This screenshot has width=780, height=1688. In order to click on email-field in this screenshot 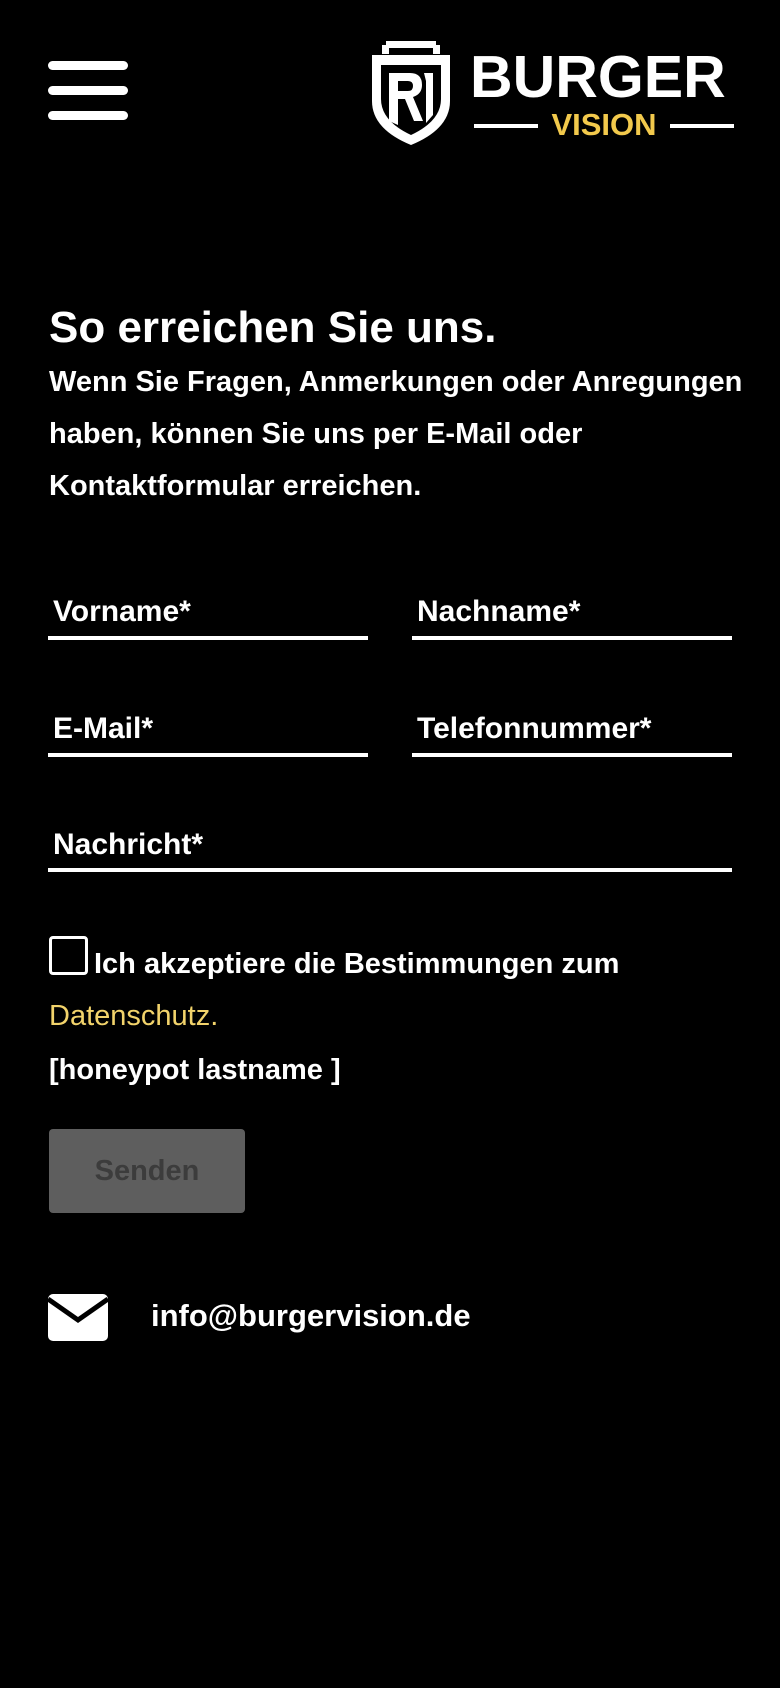, I will do `click(208, 729)`.